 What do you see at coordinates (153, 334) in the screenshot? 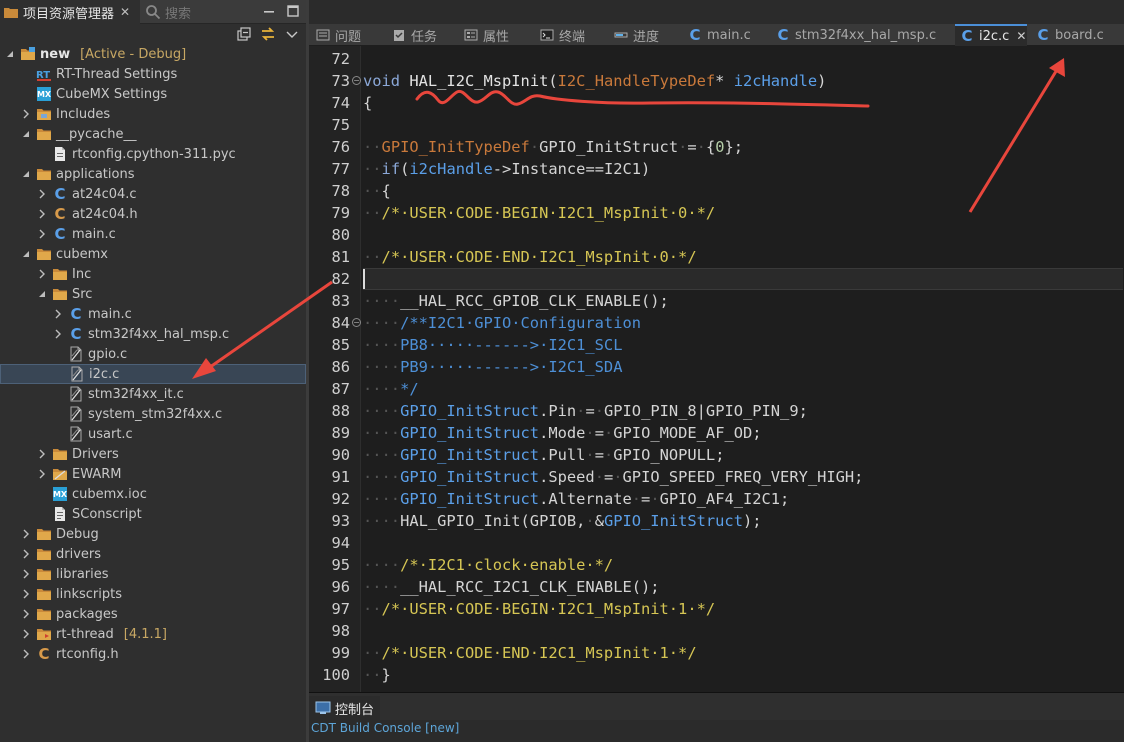
I see `tree-item-stm32f4xx-hal-msp-c: Cstm32f4xx_hal_msp.c` at bounding box center [153, 334].